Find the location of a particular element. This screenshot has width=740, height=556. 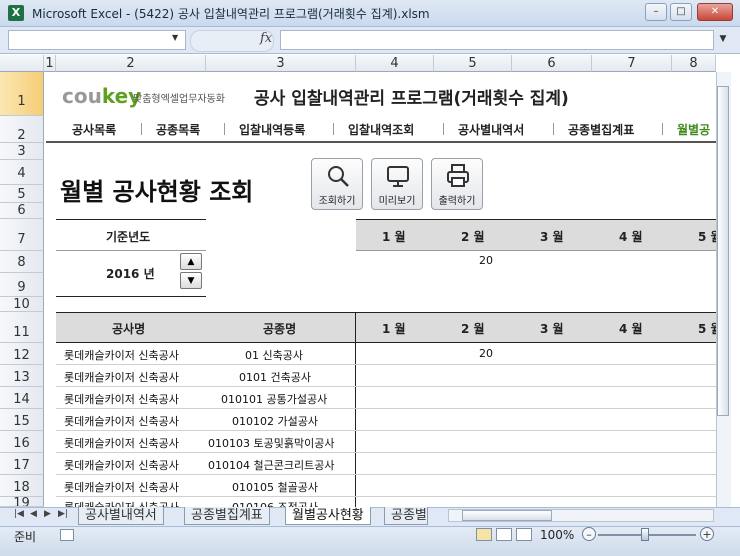

month-header-4: 4 월 is located at coordinates (631, 237).